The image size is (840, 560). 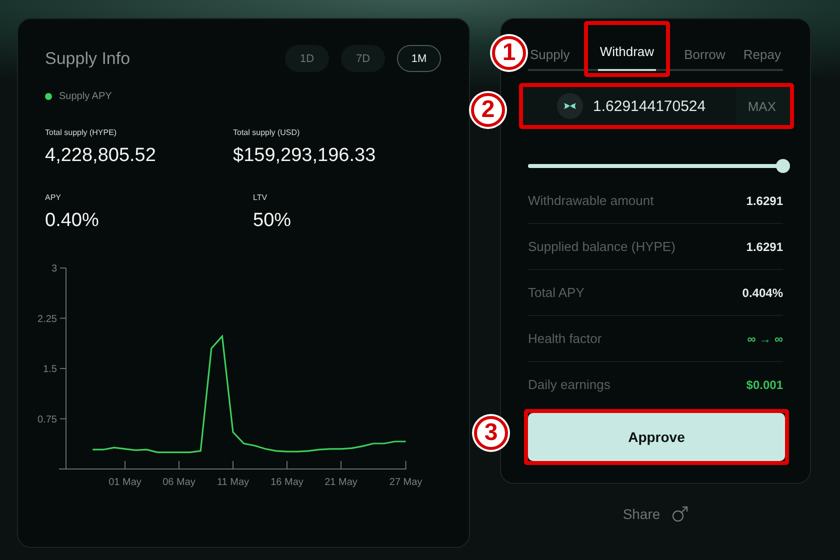 I want to click on max-button: MAX, so click(x=763, y=106).